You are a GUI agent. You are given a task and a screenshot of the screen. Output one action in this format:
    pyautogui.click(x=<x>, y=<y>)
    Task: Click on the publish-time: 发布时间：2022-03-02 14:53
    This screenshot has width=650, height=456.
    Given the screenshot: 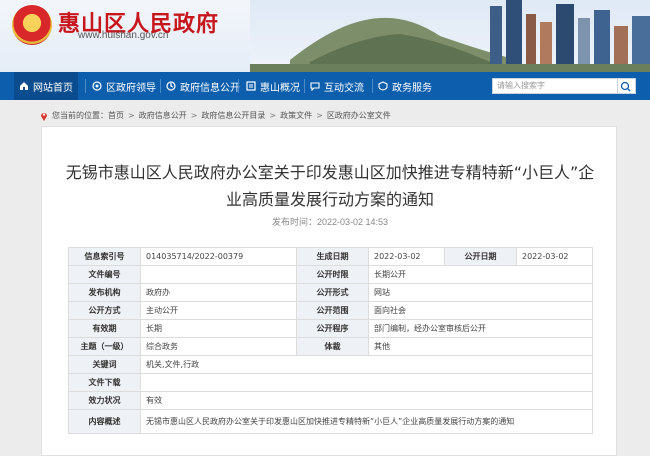 What is the action you would take?
    pyautogui.click(x=330, y=221)
    